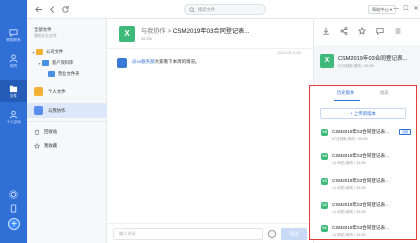 This screenshot has width=420, height=243. Describe the element at coordinates (347, 100) in the screenshot. I see `active-tab-indicator` at that location.